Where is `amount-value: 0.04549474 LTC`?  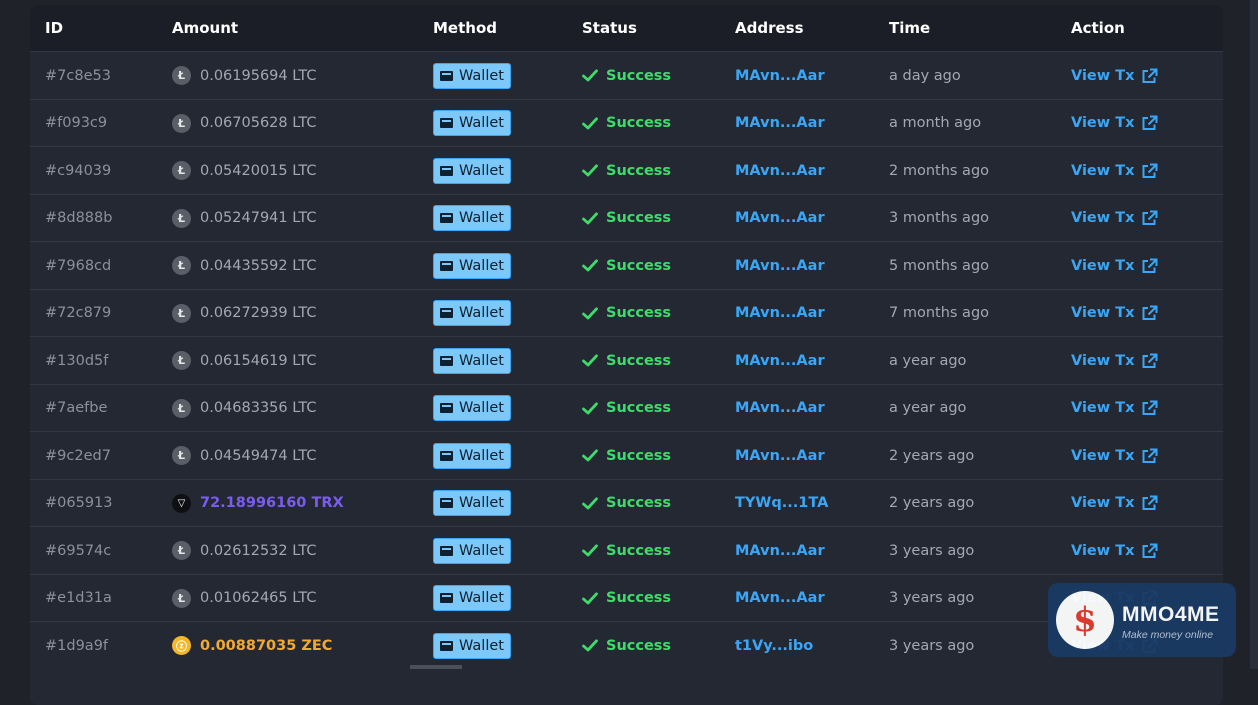 amount-value: 0.04549474 LTC is located at coordinates (258, 455).